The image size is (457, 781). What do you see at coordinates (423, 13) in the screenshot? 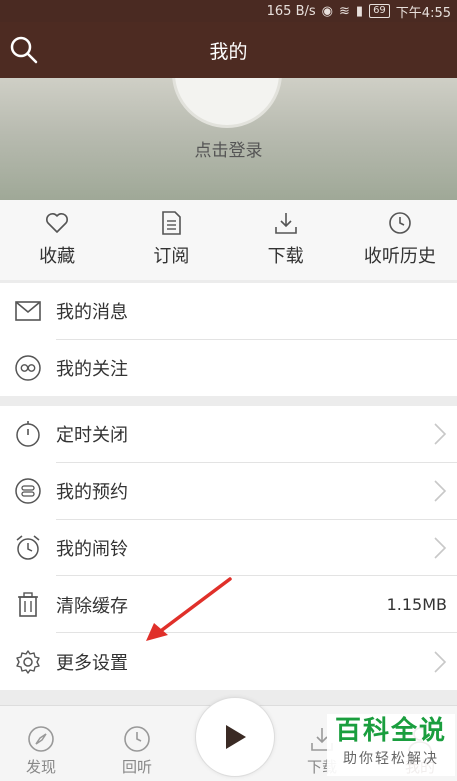
I see `clock-time: 下午4:55` at bounding box center [423, 13].